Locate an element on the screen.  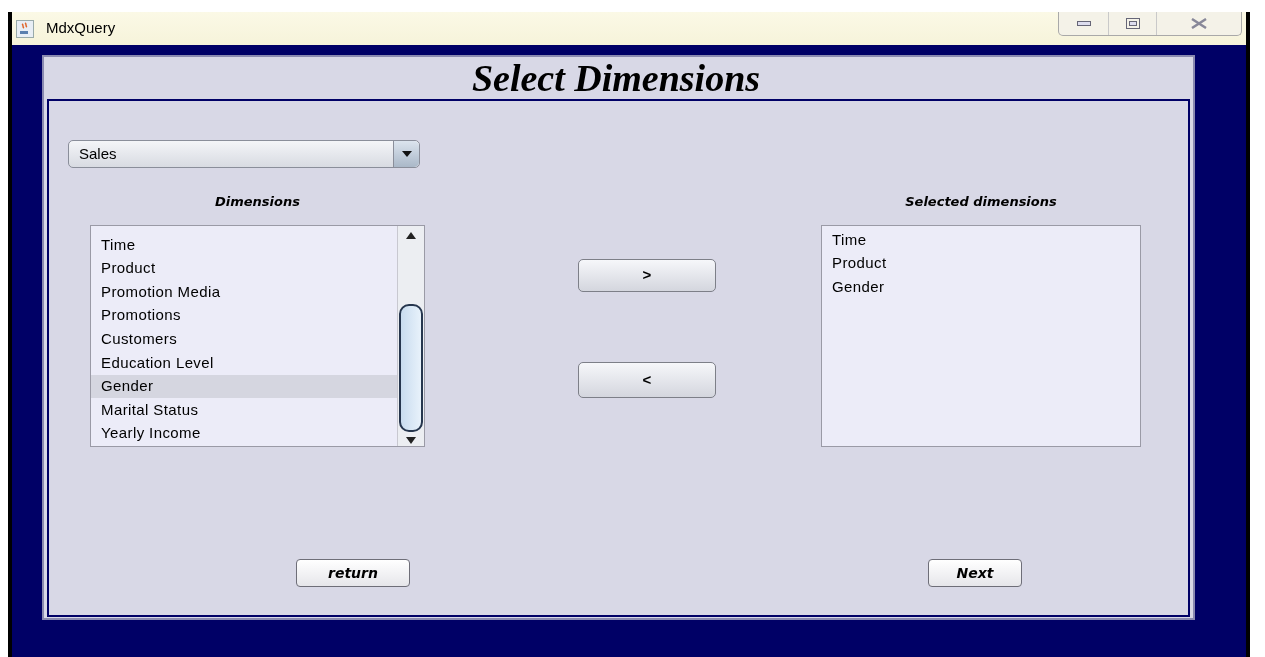
dropdown-arrow-icon is located at coordinates (406, 154).